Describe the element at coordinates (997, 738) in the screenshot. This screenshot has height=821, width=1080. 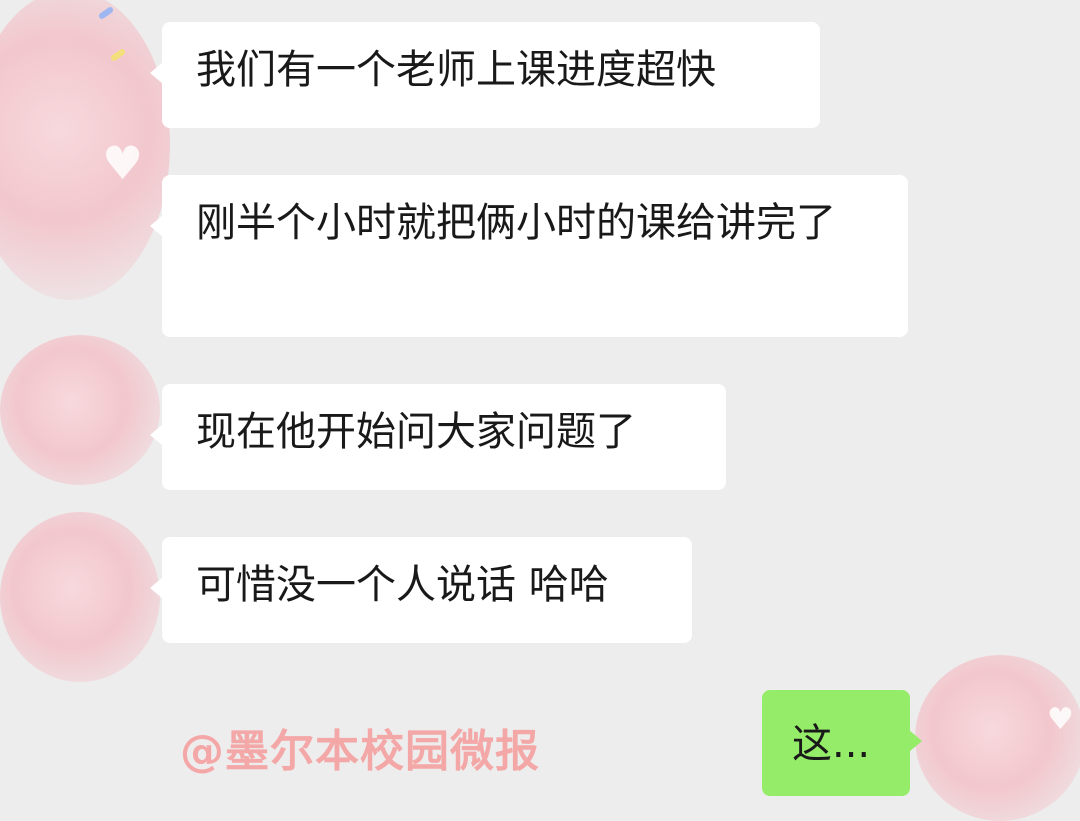
I see `avatar-self: ♥` at that location.